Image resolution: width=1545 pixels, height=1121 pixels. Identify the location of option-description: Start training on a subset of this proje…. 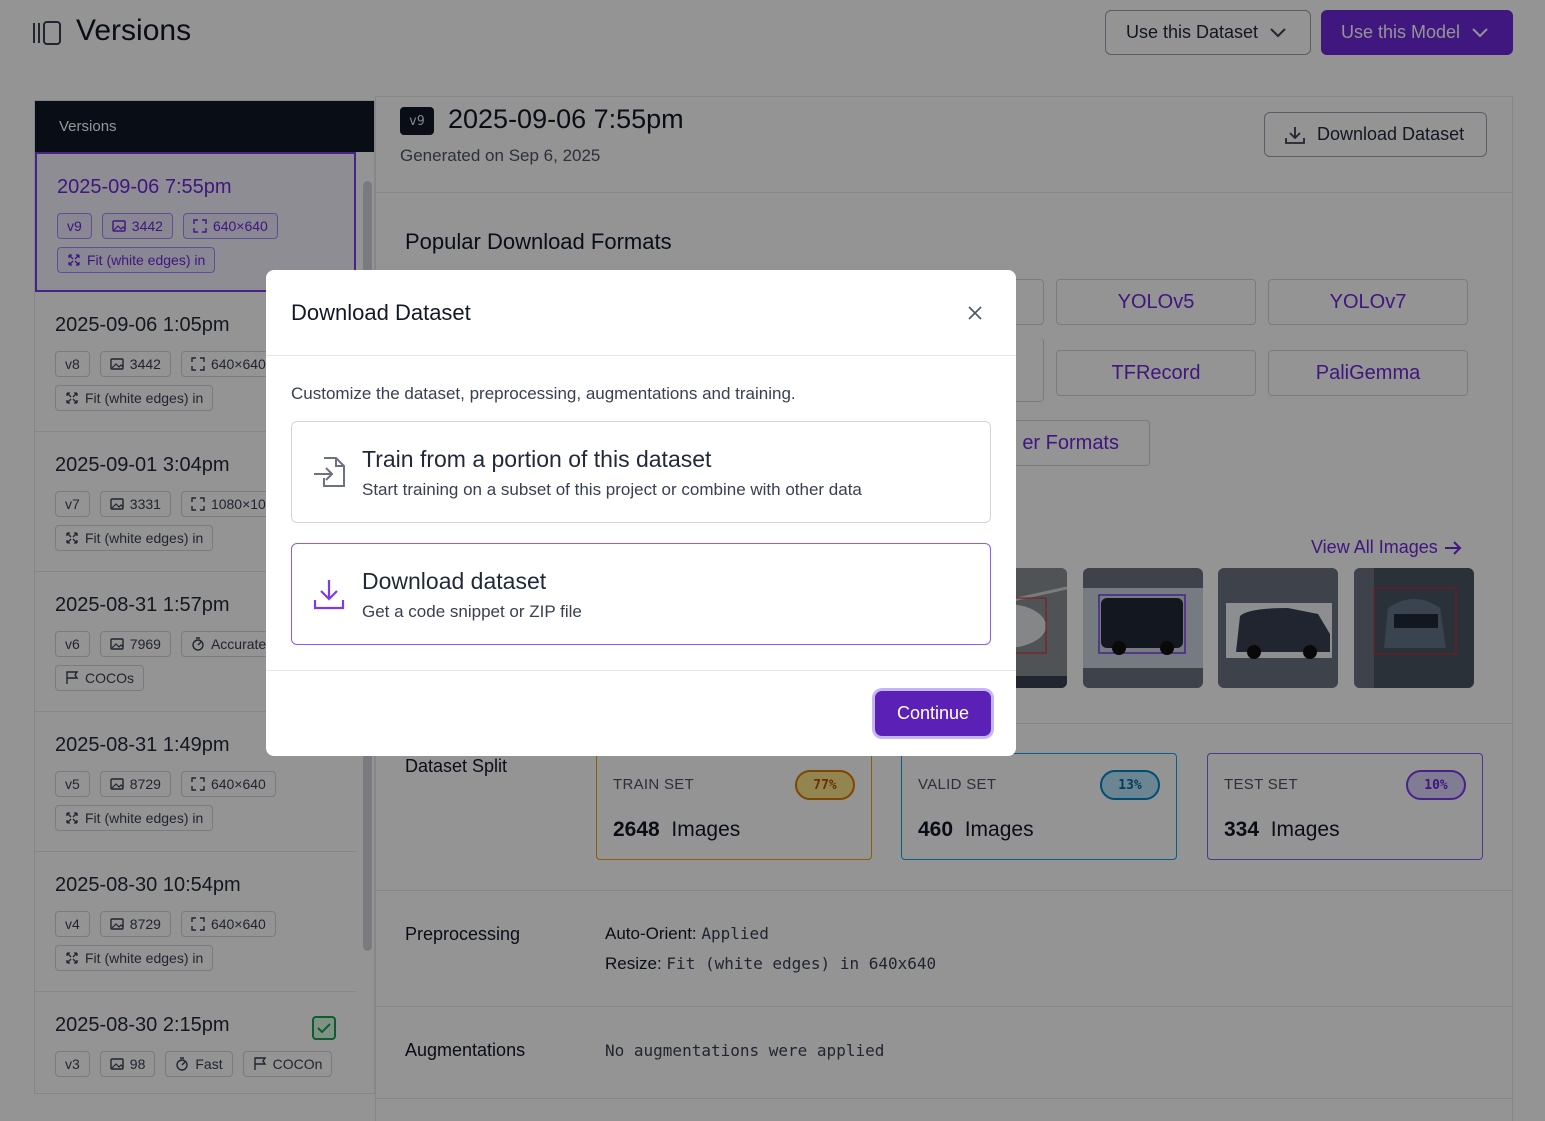
(612, 489).